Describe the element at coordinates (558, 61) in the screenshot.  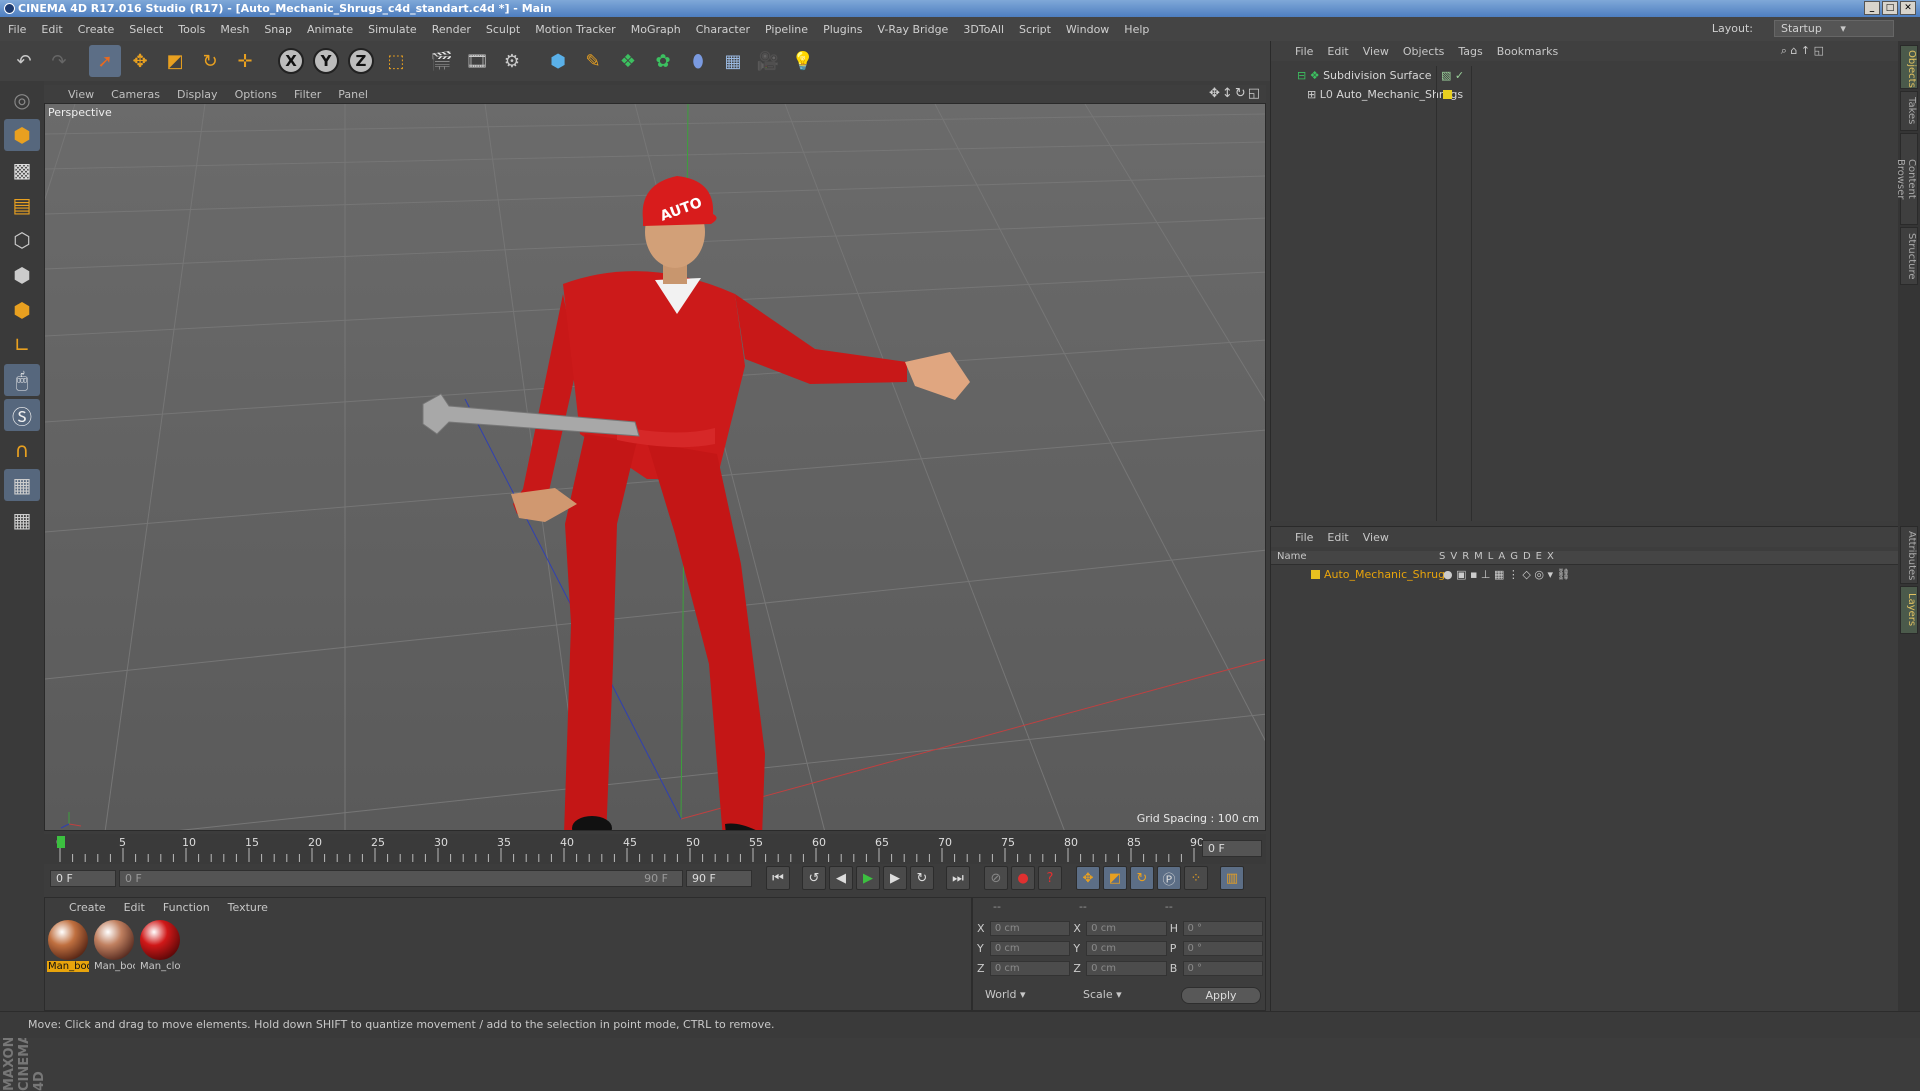
I see `cube-primitive-icon: ⬢` at that location.